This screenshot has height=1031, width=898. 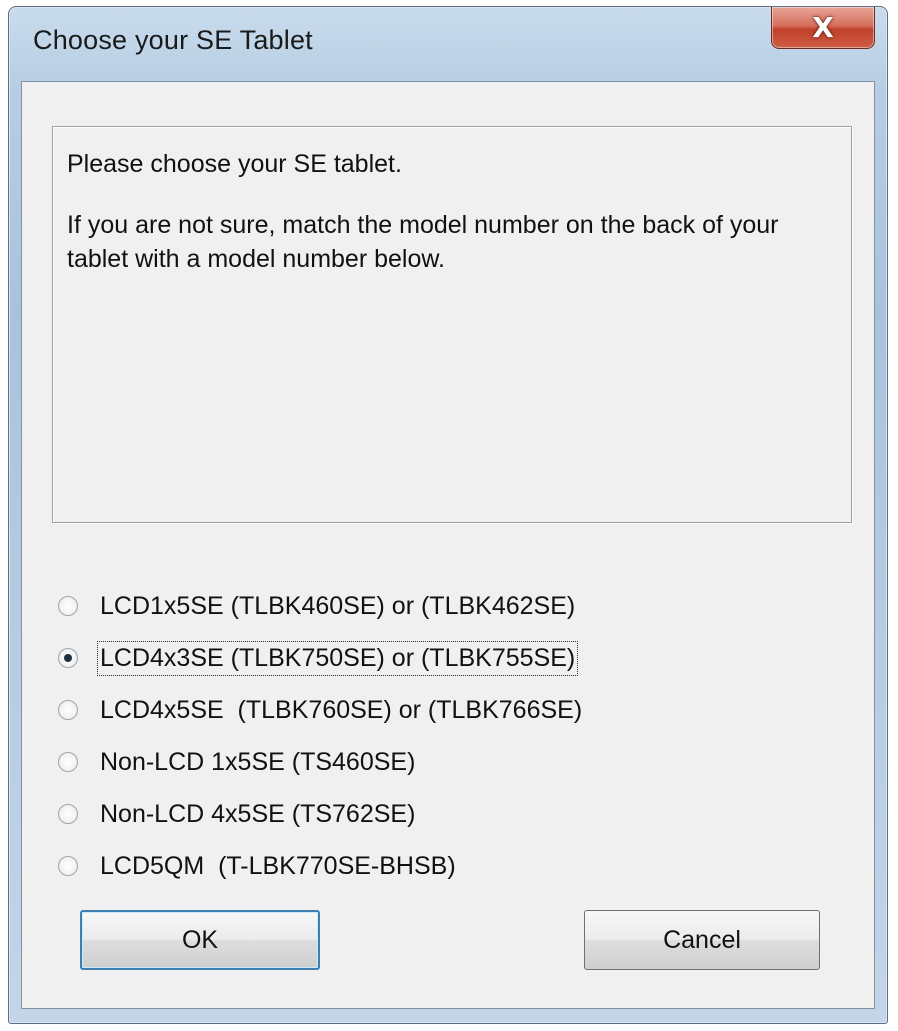 I want to click on option-lcd1x5se: LCD1x5SE (TLBK460SE) or (TLBK462SE), so click(x=321, y=606).